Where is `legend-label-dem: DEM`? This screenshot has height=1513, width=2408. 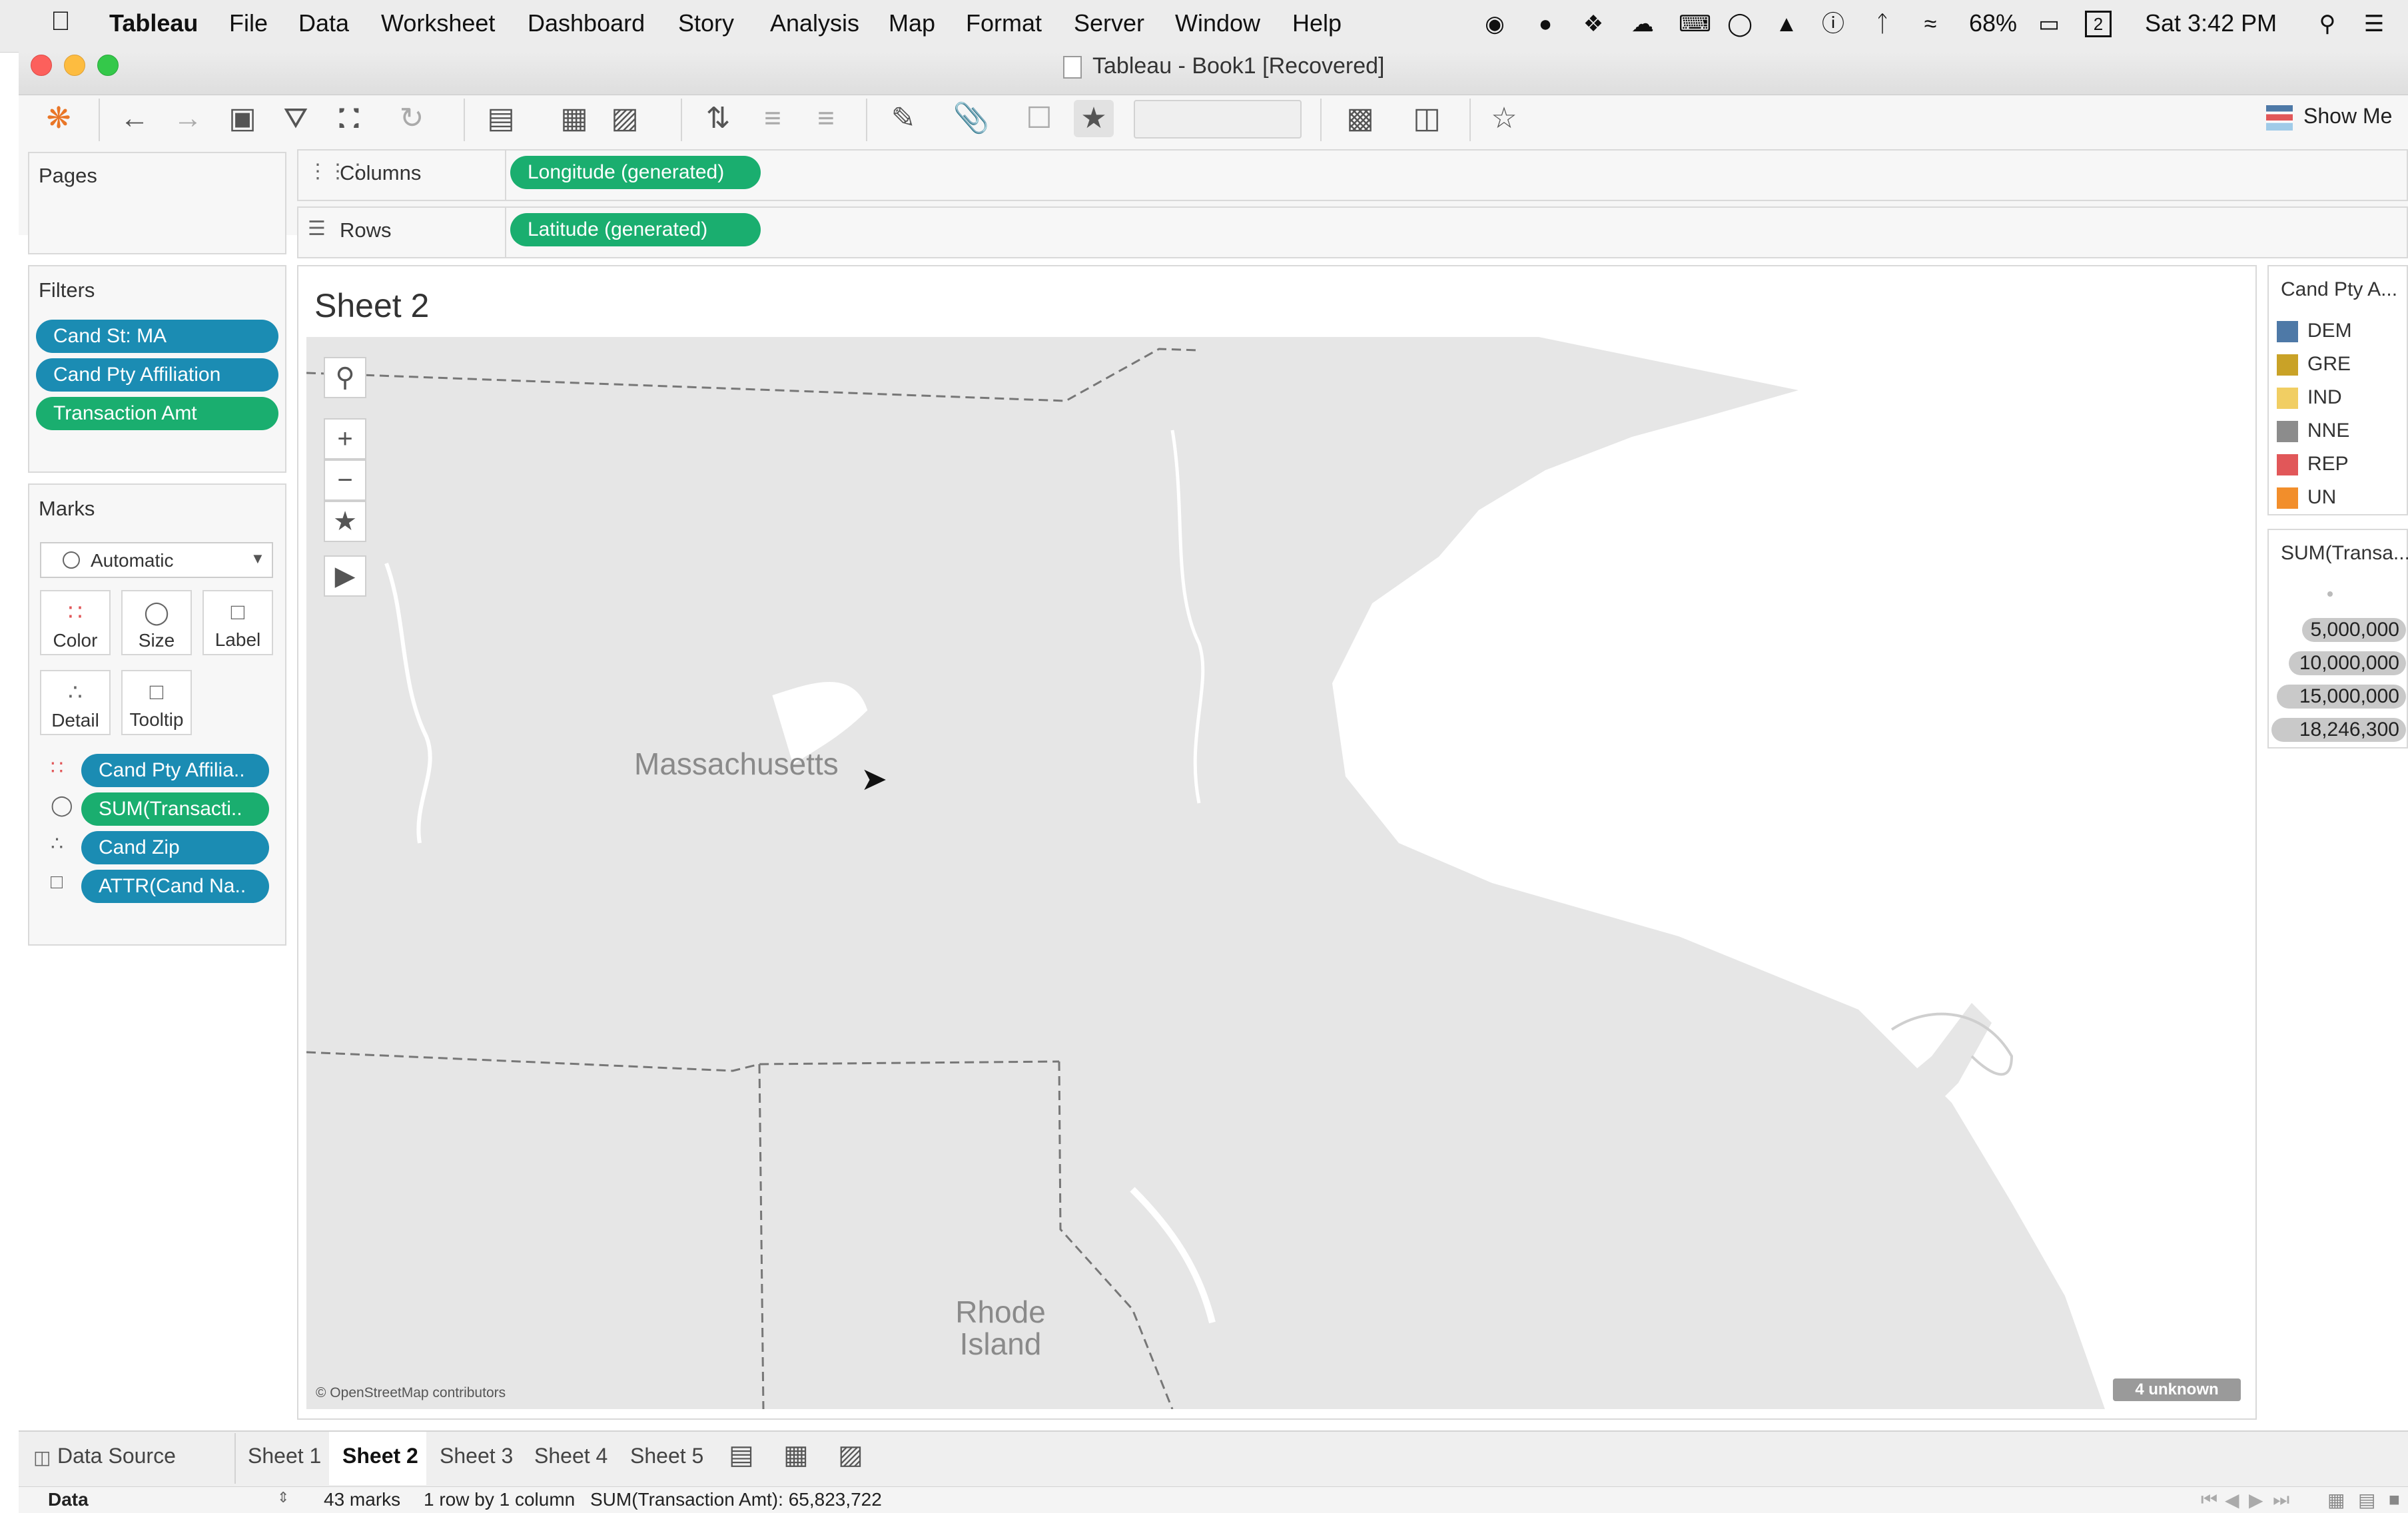 legend-label-dem: DEM is located at coordinates (2329, 331).